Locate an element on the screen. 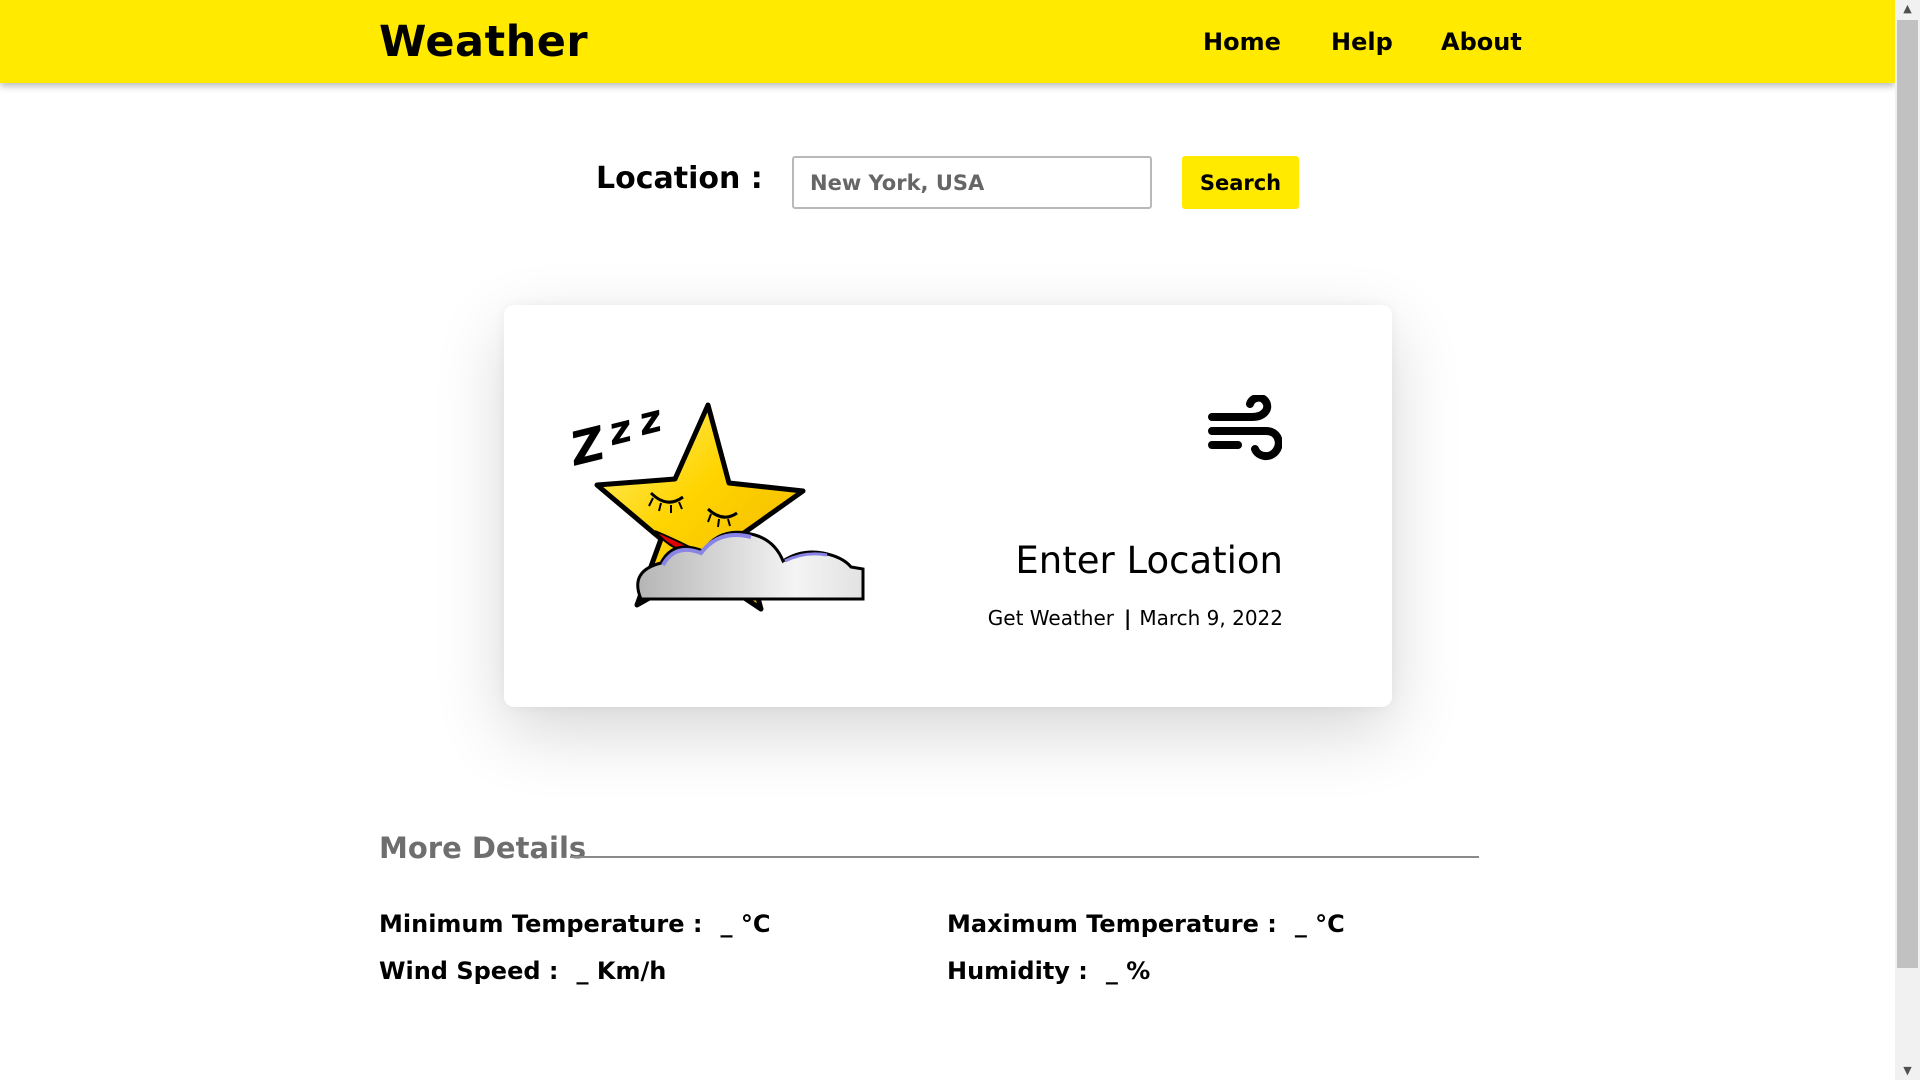  scroll-down-arrow-icon: ▼ is located at coordinates (1907, 1071).